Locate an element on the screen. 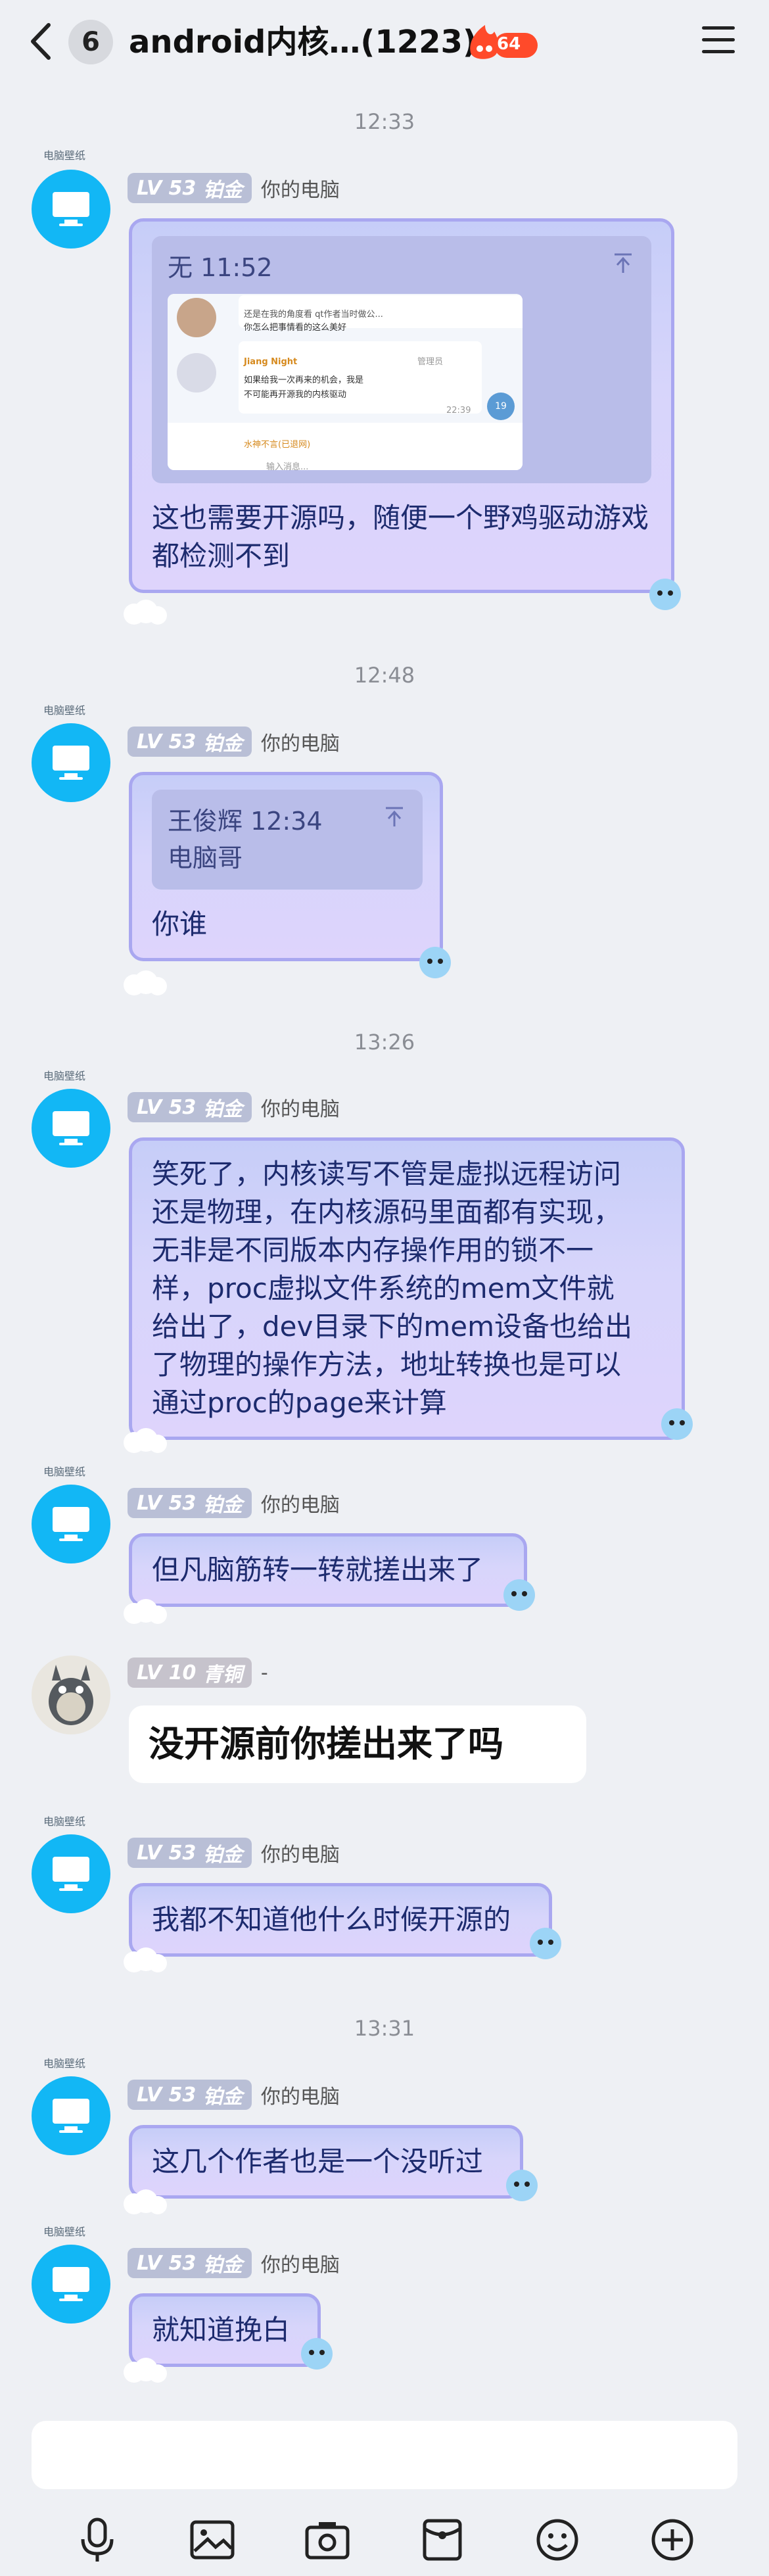  message-text: 你谁 is located at coordinates (180, 924).